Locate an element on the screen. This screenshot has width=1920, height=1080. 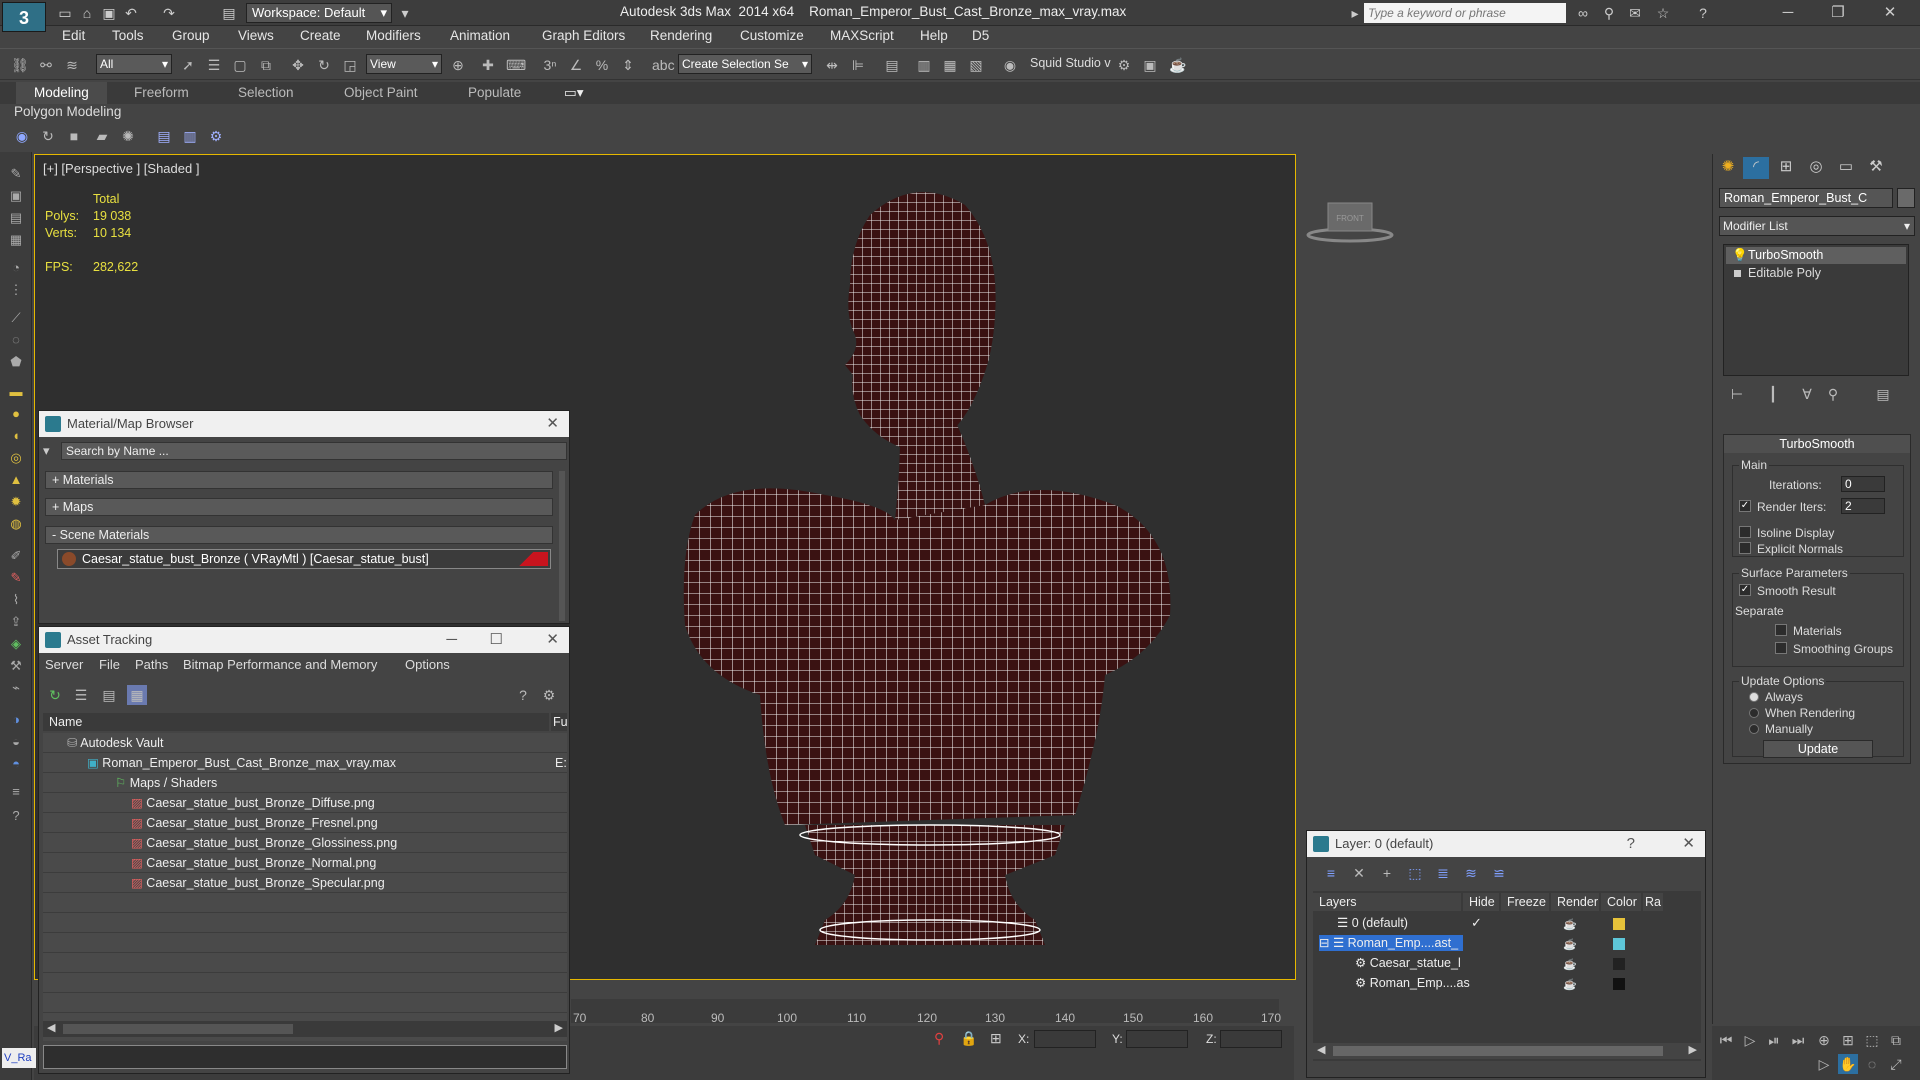
tab-modeling: Modeling is located at coordinates (61, 93).